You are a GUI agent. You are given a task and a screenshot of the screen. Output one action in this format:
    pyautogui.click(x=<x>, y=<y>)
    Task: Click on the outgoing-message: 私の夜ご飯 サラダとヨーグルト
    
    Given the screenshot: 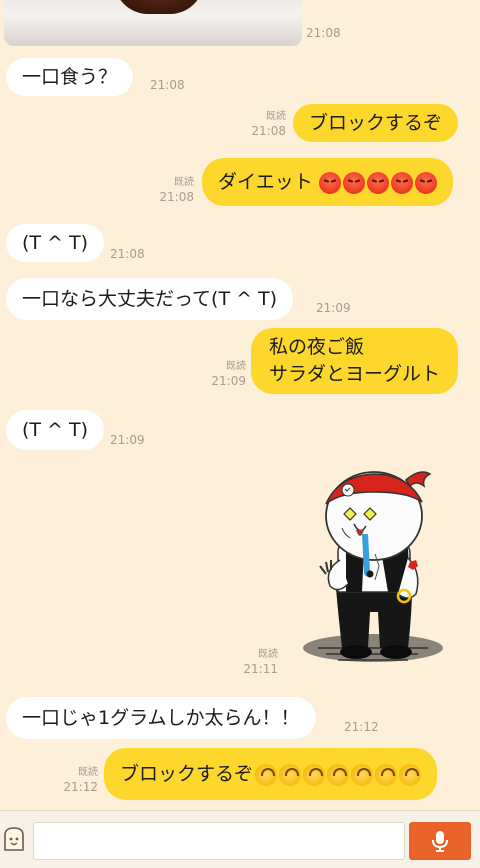 What is the action you would take?
    pyautogui.click(x=355, y=361)
    